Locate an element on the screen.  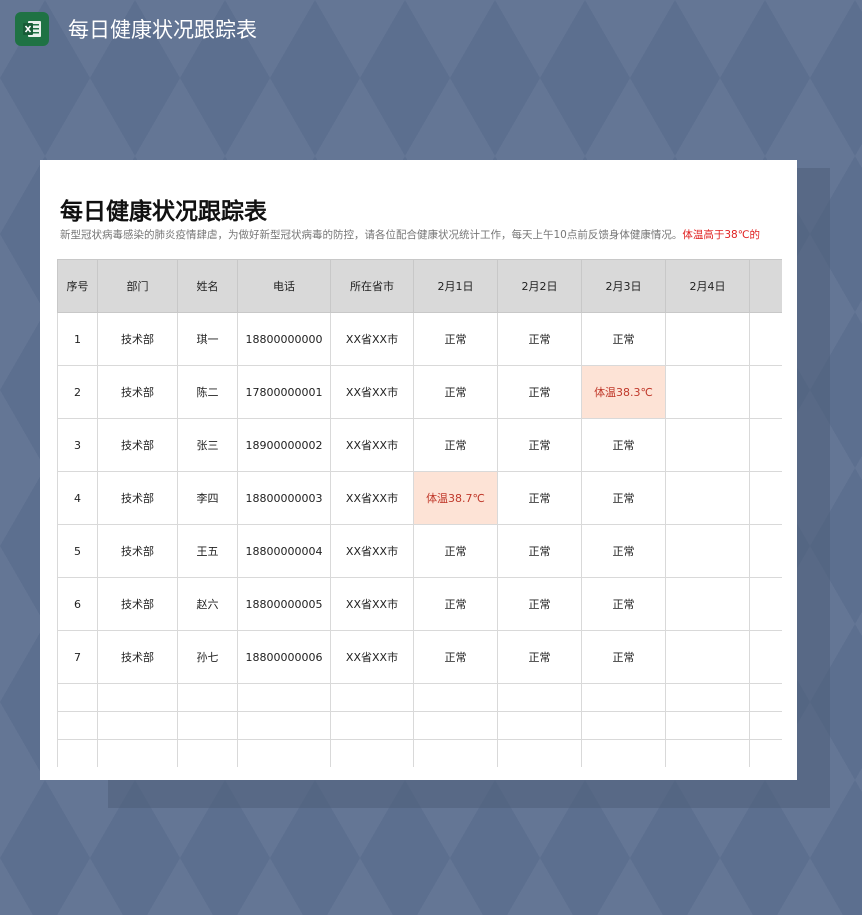
table-cell: 赵六 is located at coordinates (207, 604).